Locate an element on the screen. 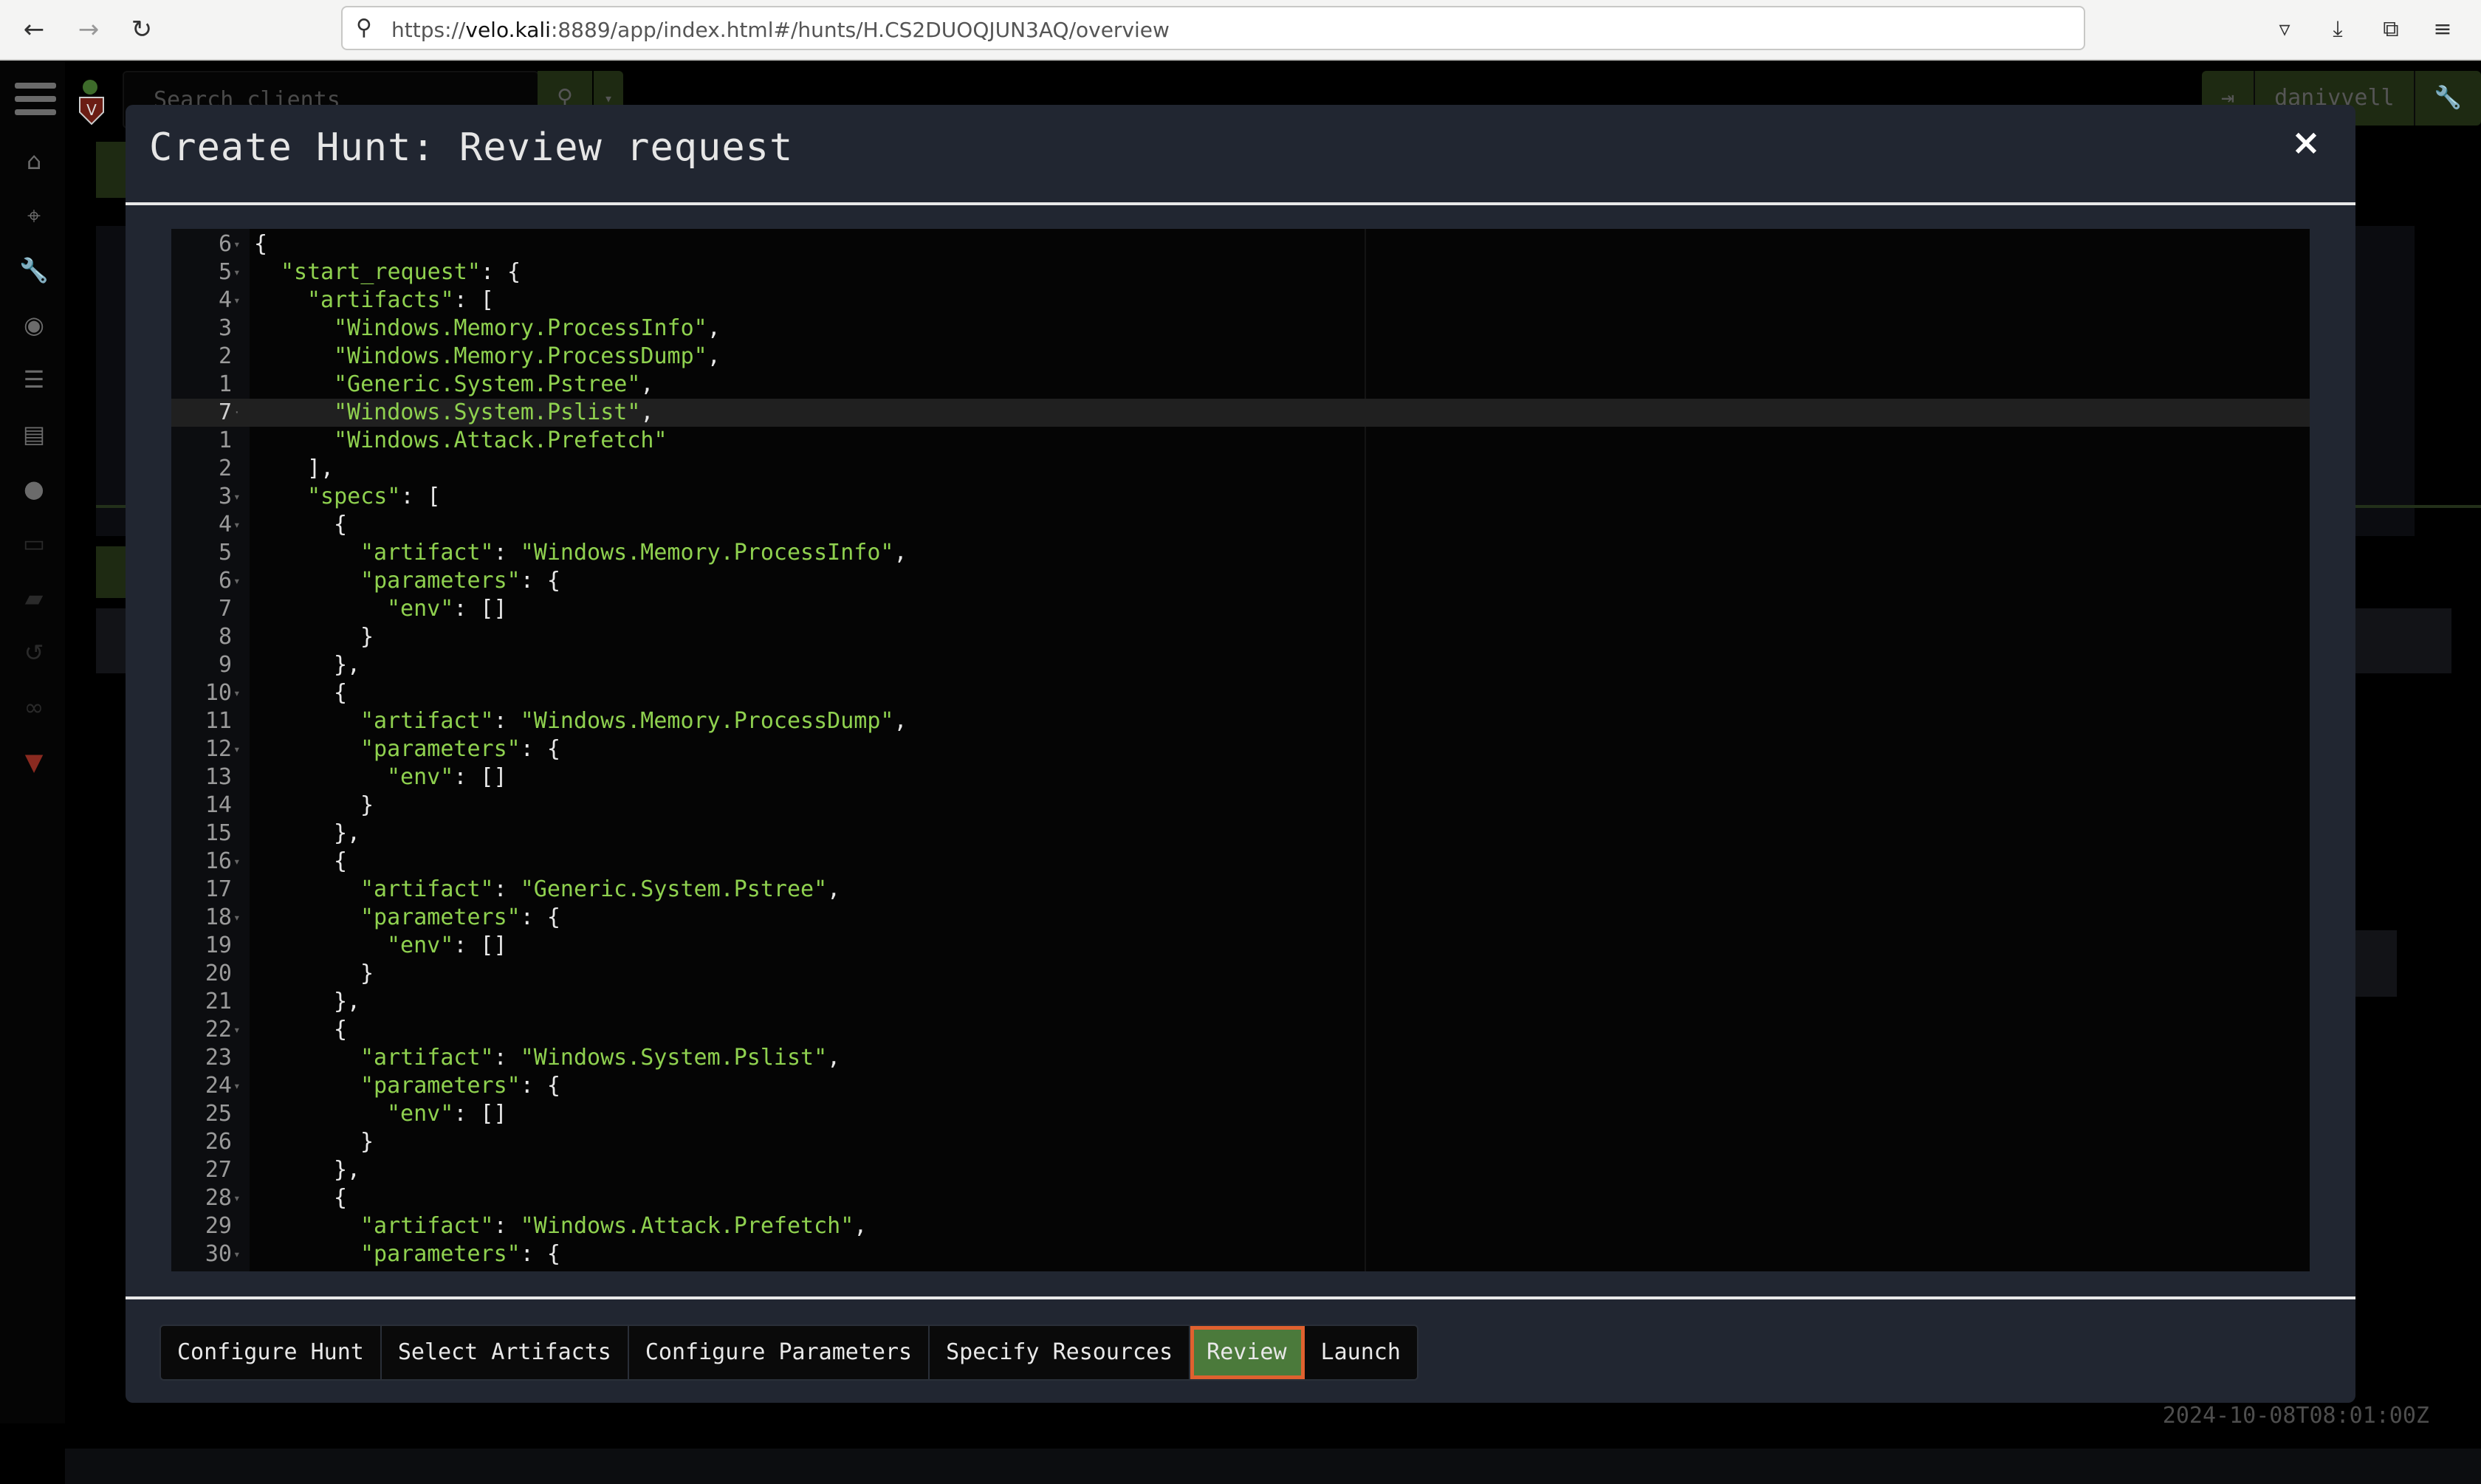 This screenshot has height=1484, width=2481. folder-icon: ▰ is located at coordinates (34, 598).